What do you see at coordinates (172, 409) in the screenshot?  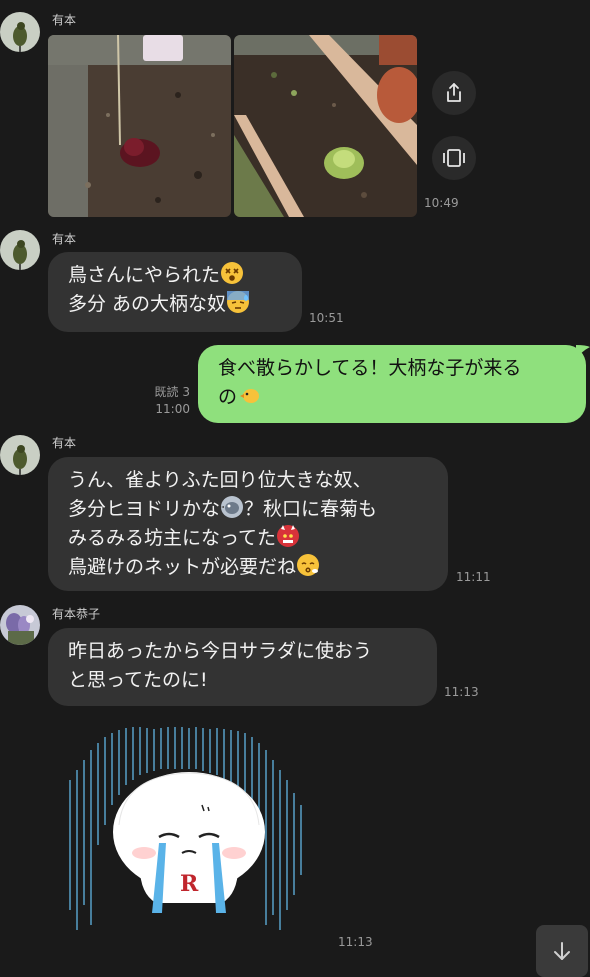 I see `timestamp: 11:00` at bounding box center [172, 409].